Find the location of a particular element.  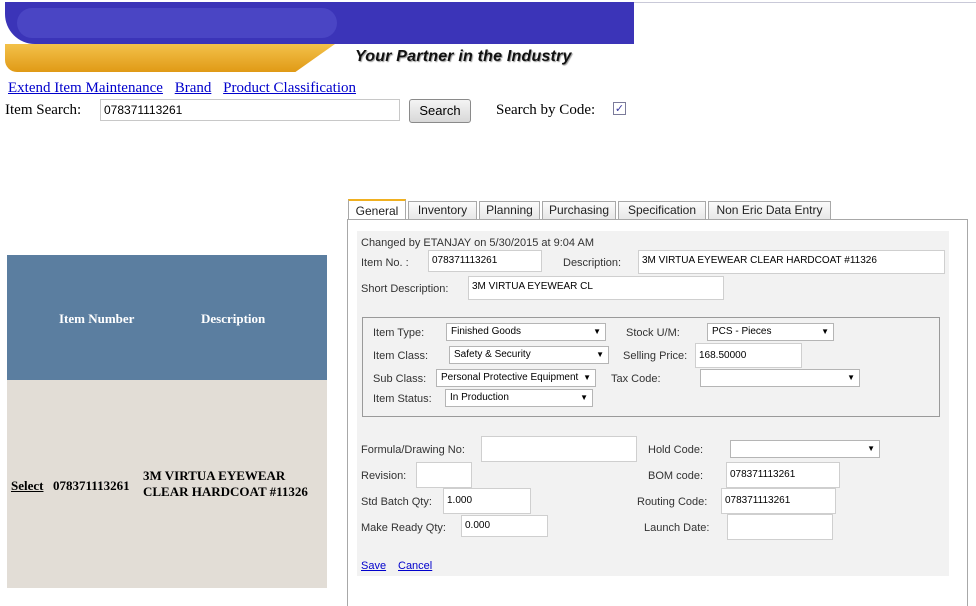

link-extend-item-maintenance: Extend Item Maintenance is located at coordinates (85, 88).